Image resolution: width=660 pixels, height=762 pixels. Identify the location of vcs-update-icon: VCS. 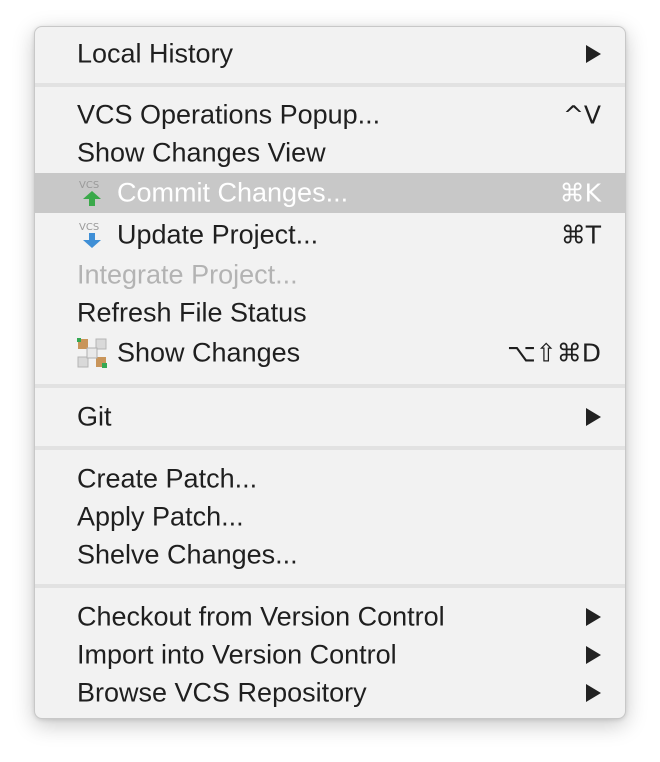
(90, 235).